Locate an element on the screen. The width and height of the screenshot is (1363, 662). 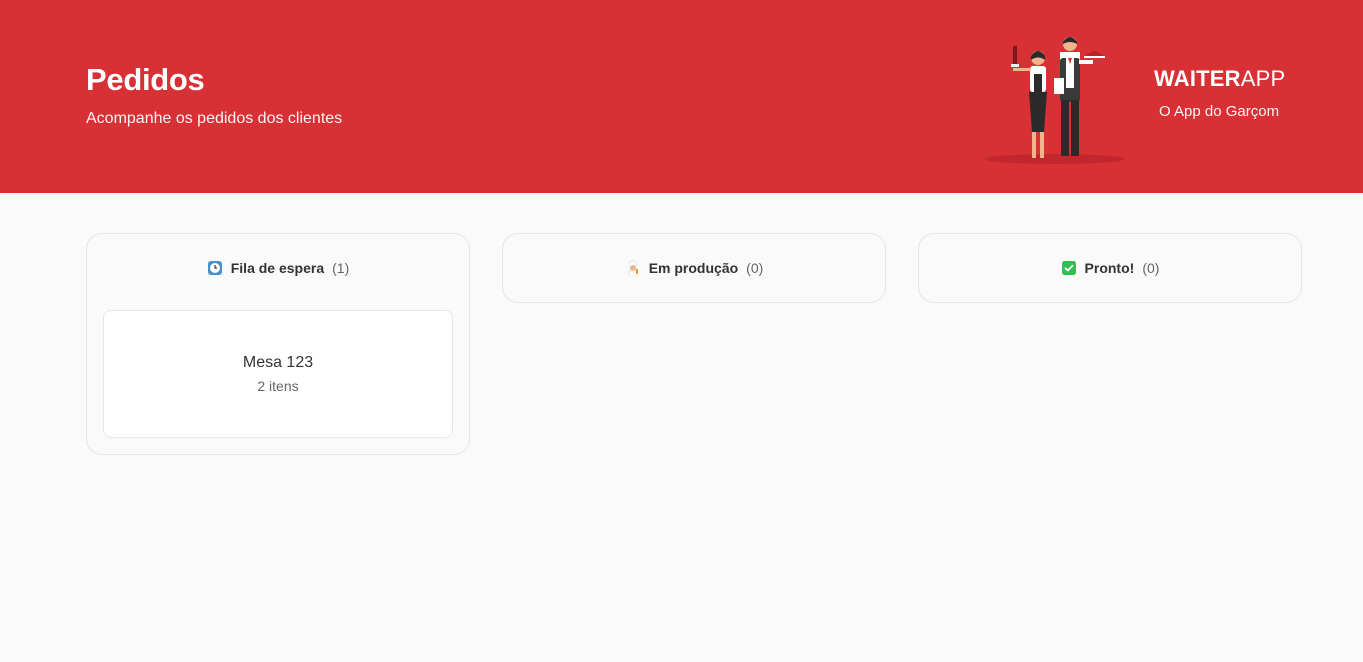
waiters-illustration is located at coordinates (1055, 100).